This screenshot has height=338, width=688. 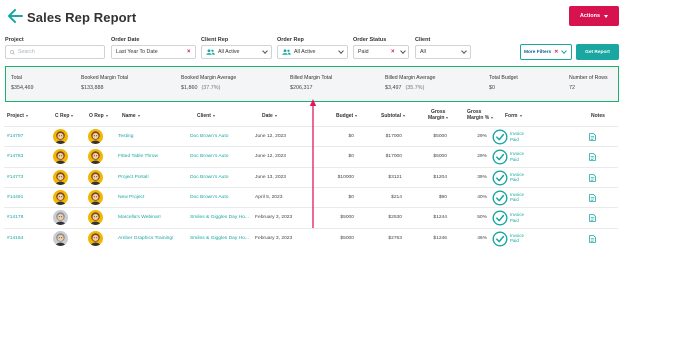 I want to click on column-header-gross-margin-pct: Gross Margin %, so click(x=480, y=115).